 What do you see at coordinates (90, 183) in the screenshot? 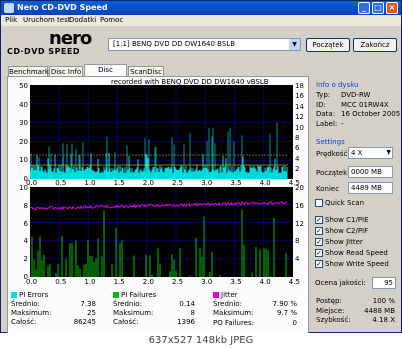
I see `x-tick-label: 1.0` at bounding box center [90, 183].